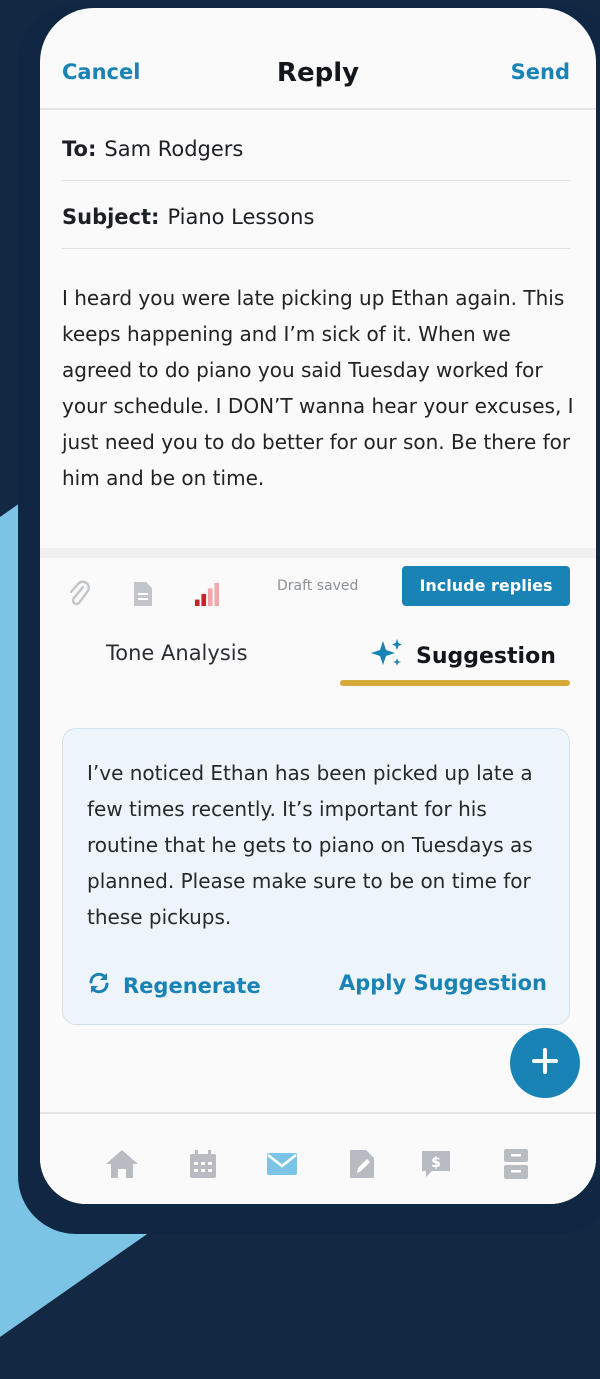 Image resolution: width=600 pixels, height=1379 pixels. I want to click on sparkle-icon, so click(387, 656).